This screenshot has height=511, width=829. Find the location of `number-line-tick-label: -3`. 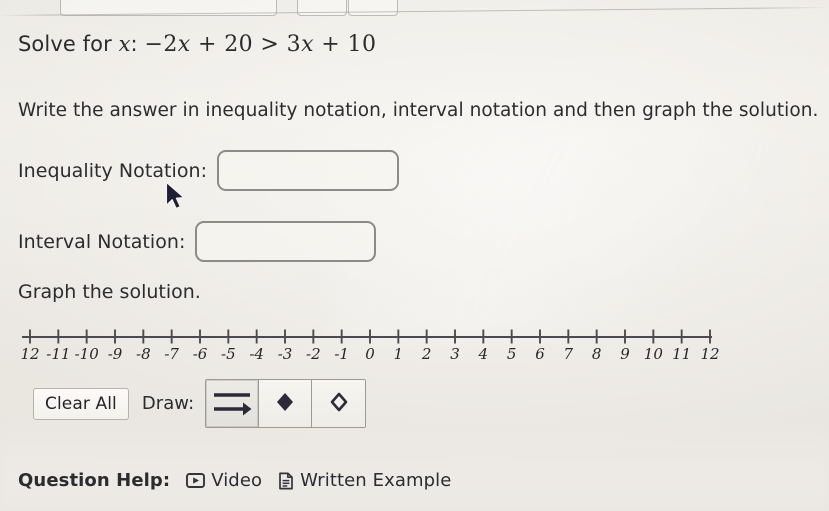

number-line-tick-label: -3 is located at coordinates (285, 354).